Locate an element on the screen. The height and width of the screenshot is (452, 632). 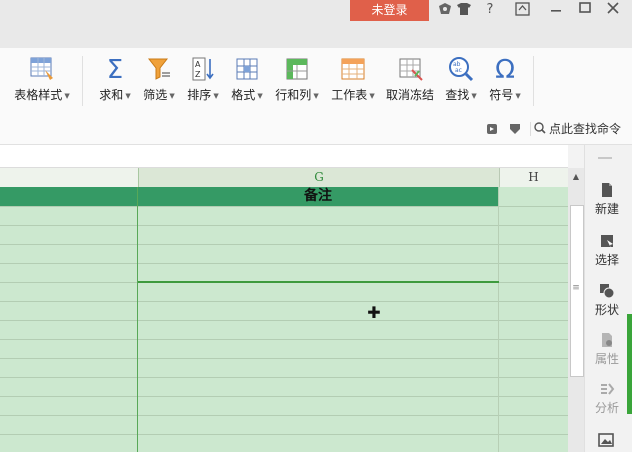
sidebar-item-properties: 属性 is located at coordinates (607, 355).